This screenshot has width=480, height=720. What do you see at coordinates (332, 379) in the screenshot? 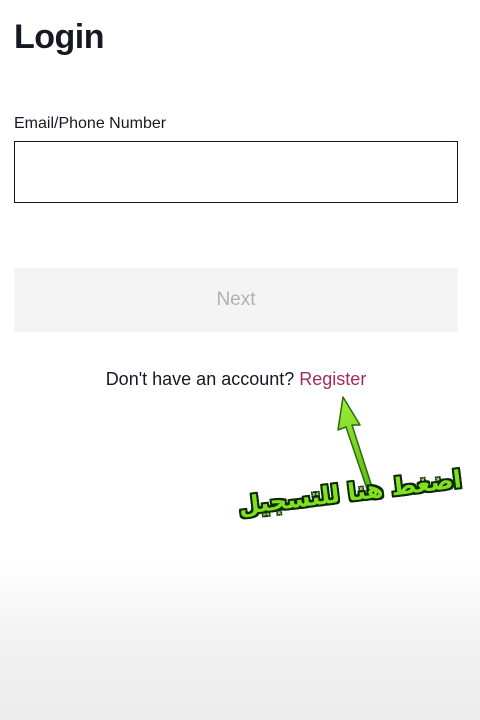
I see `register-link: Register` at bounding box center [332, 379].